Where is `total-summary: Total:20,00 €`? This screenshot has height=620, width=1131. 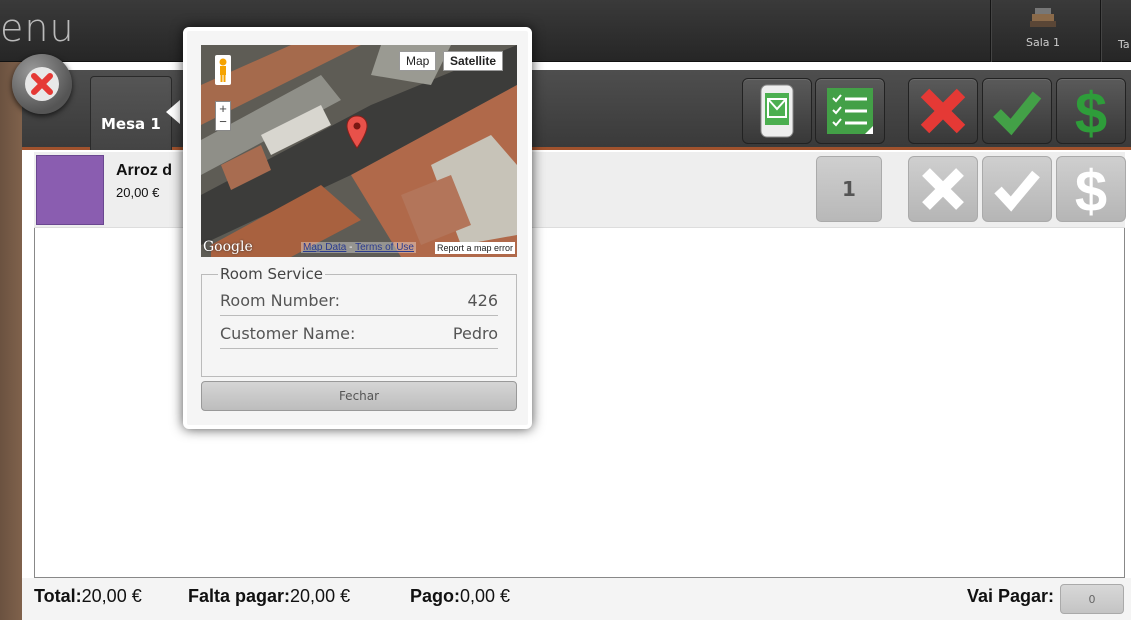 total-summary: Total:20,00 € is located at coordinates (88, 596).